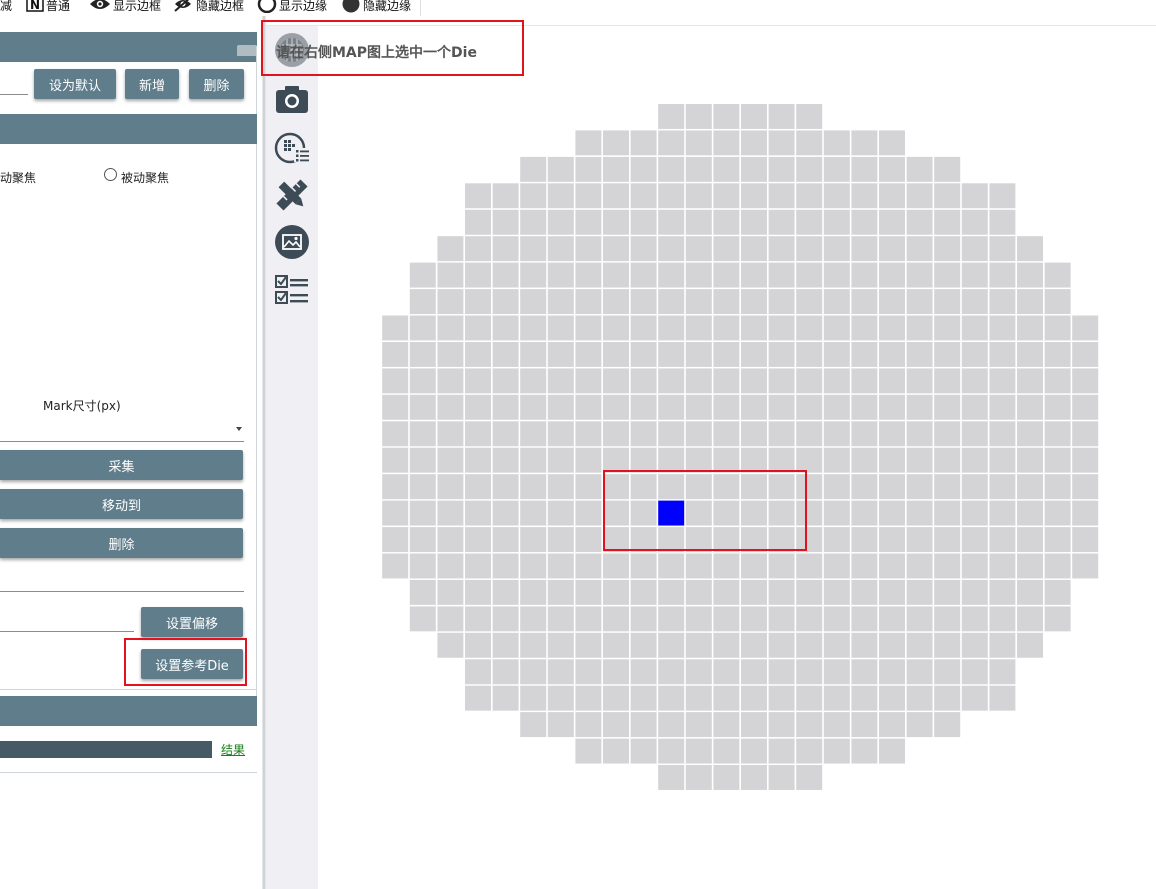  Describe the element at coordinates (75, 84) in the screenshot. I see `set-default-button: 设为默认` at that location.